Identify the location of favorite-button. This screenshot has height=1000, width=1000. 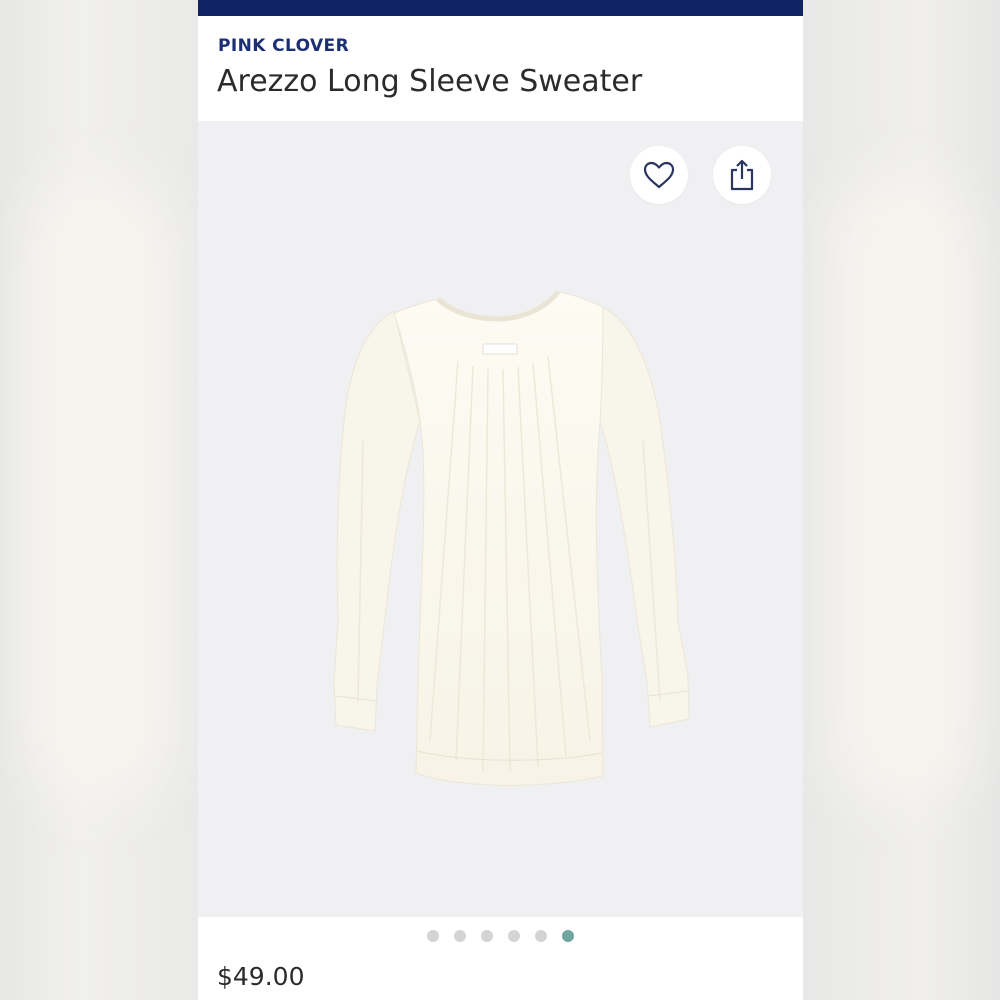
(659, 175).